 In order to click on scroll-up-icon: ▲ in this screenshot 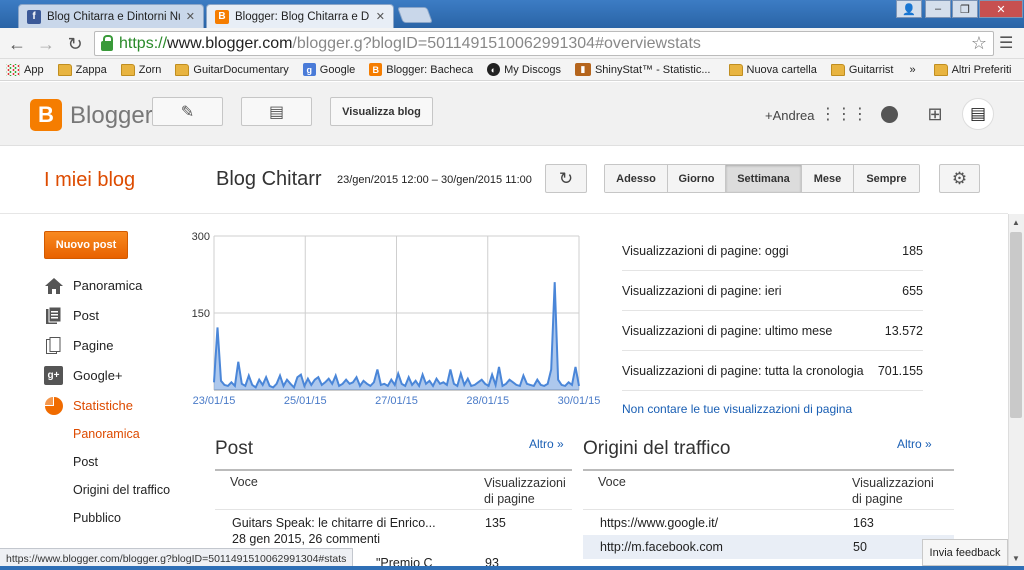, I will do `click(1016, 222)`.